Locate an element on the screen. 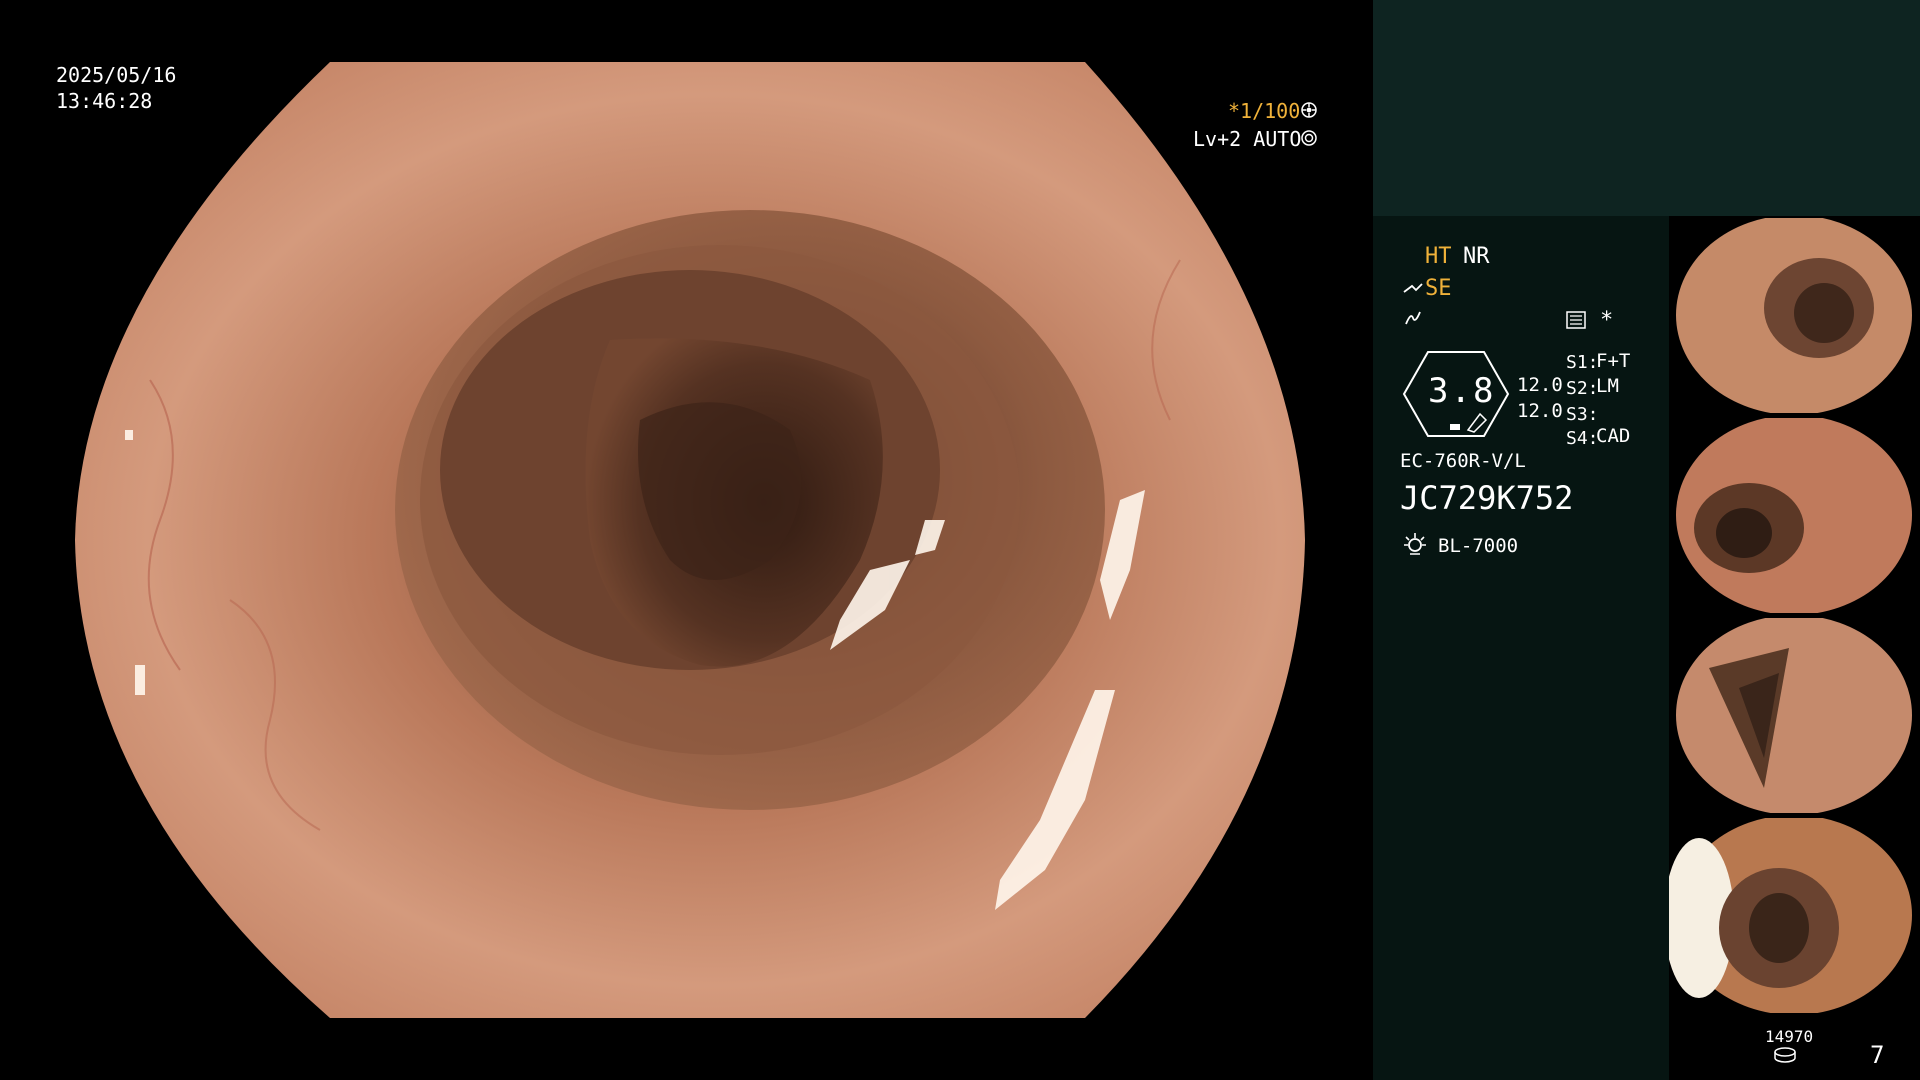 This screenshot has height=1080, width=1920. scope-model: EC-760R-V/L is located at coordinates (1463, 461).